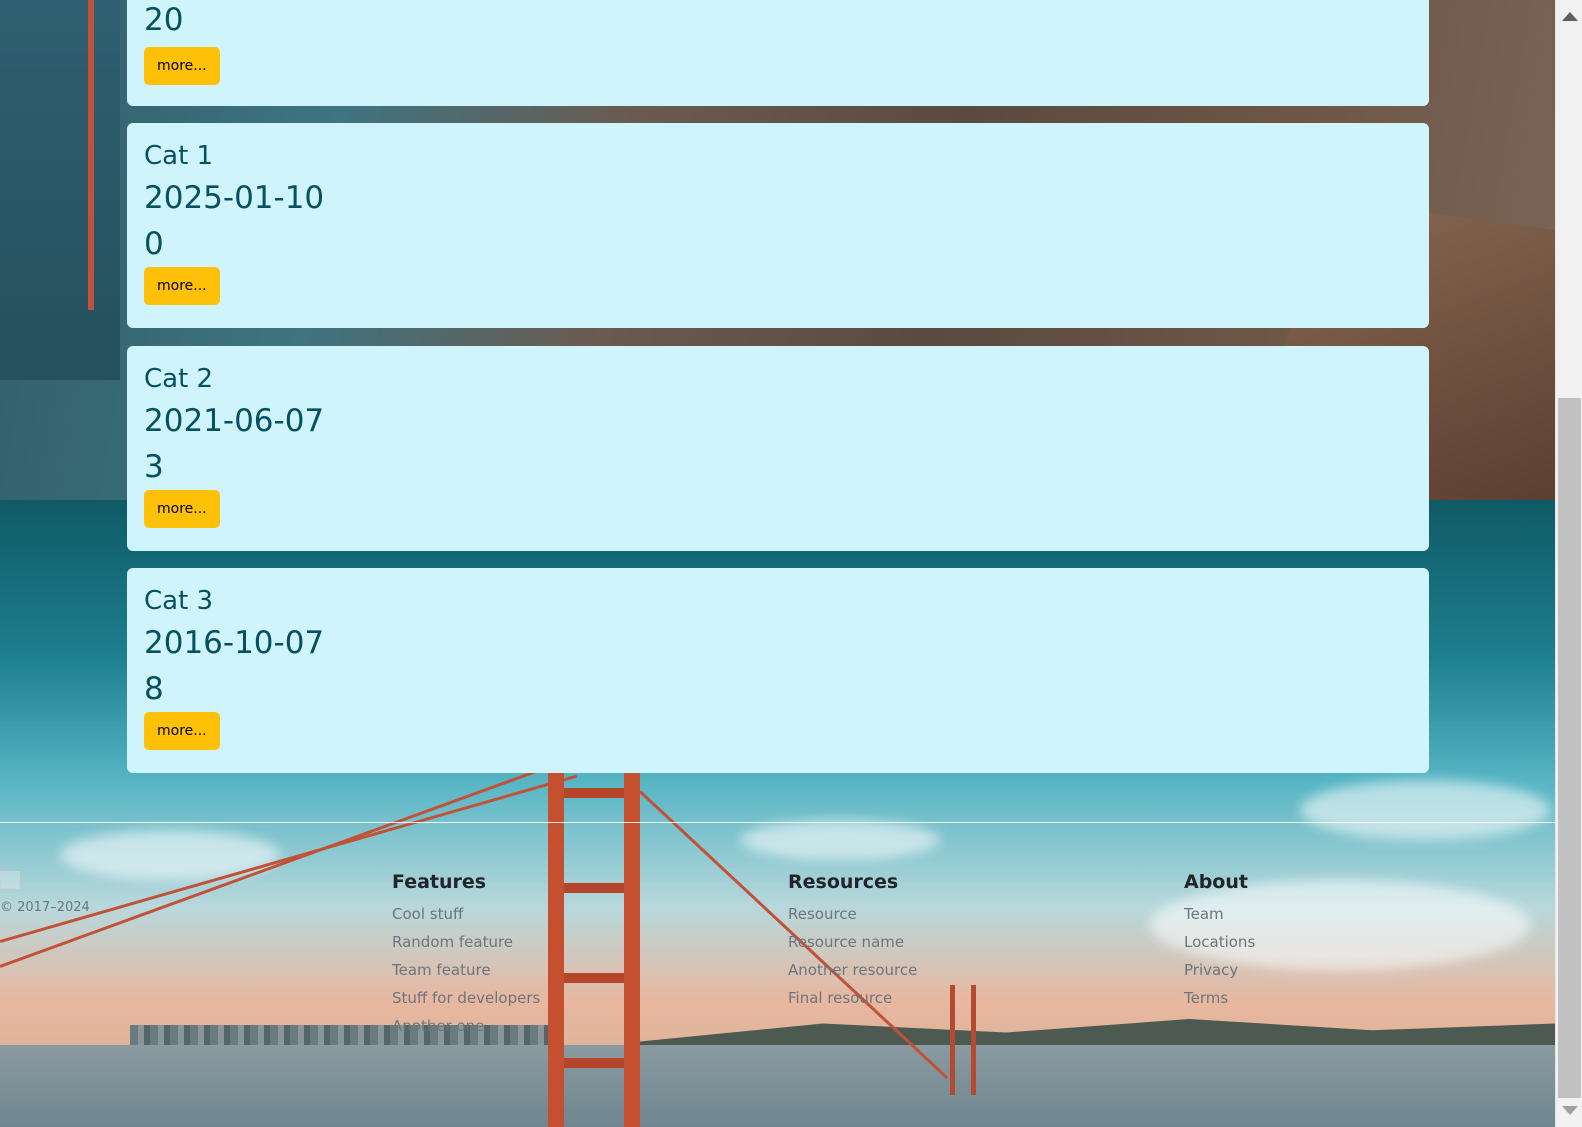 This screenshot has height=1127, width=1582. What do you see at coordinates (466, 942) in the screenshot?
I see `footer-link: Random feature` at bounding box center [466, 942].